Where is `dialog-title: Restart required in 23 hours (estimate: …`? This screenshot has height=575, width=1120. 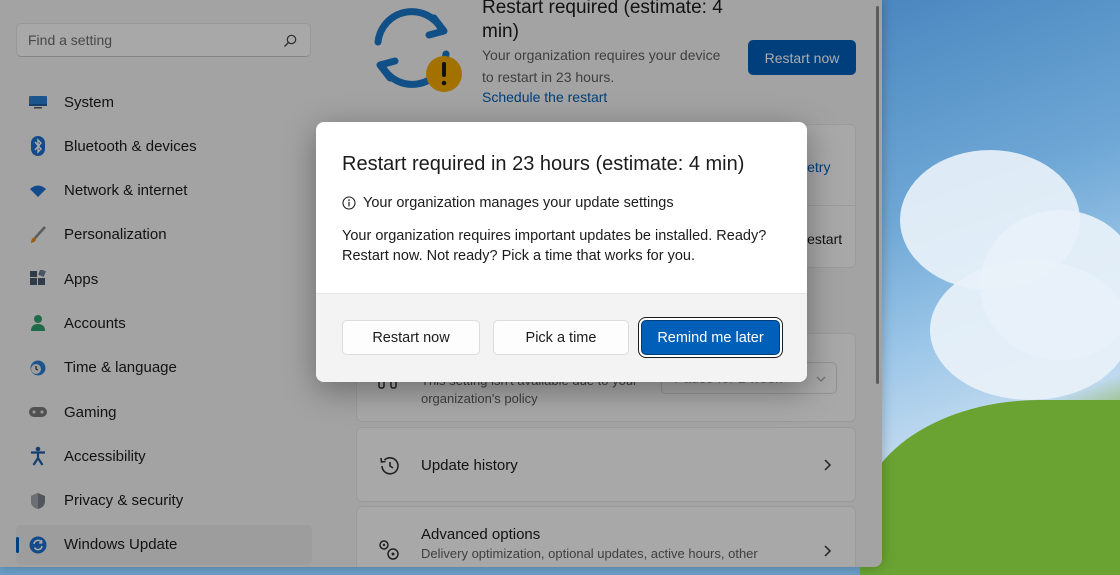 dialog-title: Restart required in 23 hours (estimate: … is located at coordinates (543, 164).